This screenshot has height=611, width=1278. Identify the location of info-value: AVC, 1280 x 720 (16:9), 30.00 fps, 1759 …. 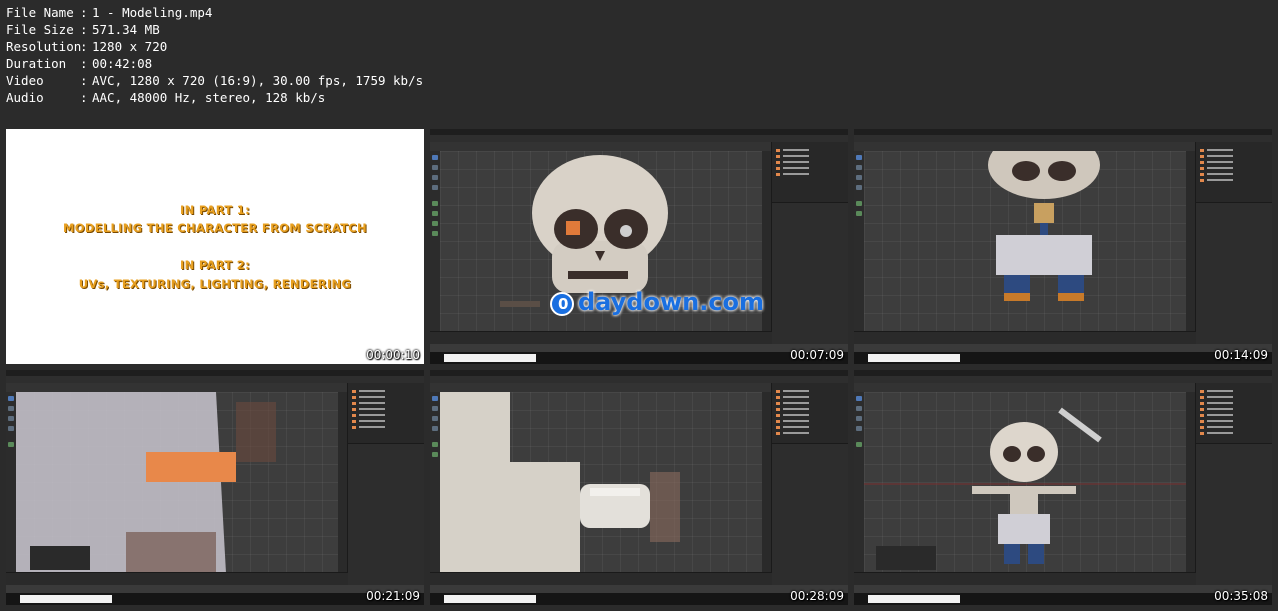
(258, 80).